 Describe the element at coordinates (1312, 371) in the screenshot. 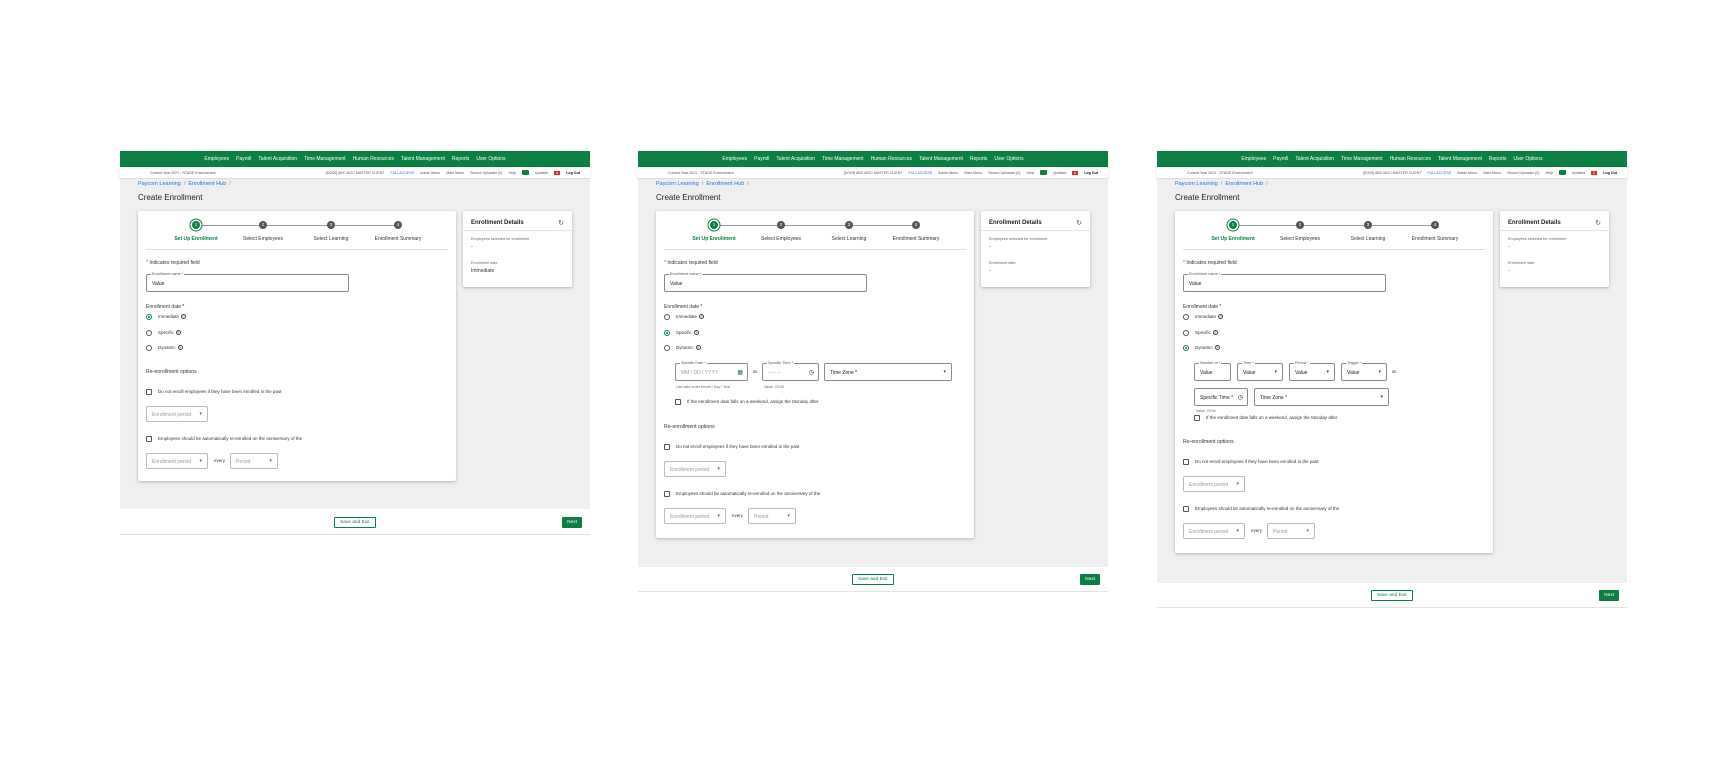

I see `period-unit-select: Period * Value ▾` at that location.